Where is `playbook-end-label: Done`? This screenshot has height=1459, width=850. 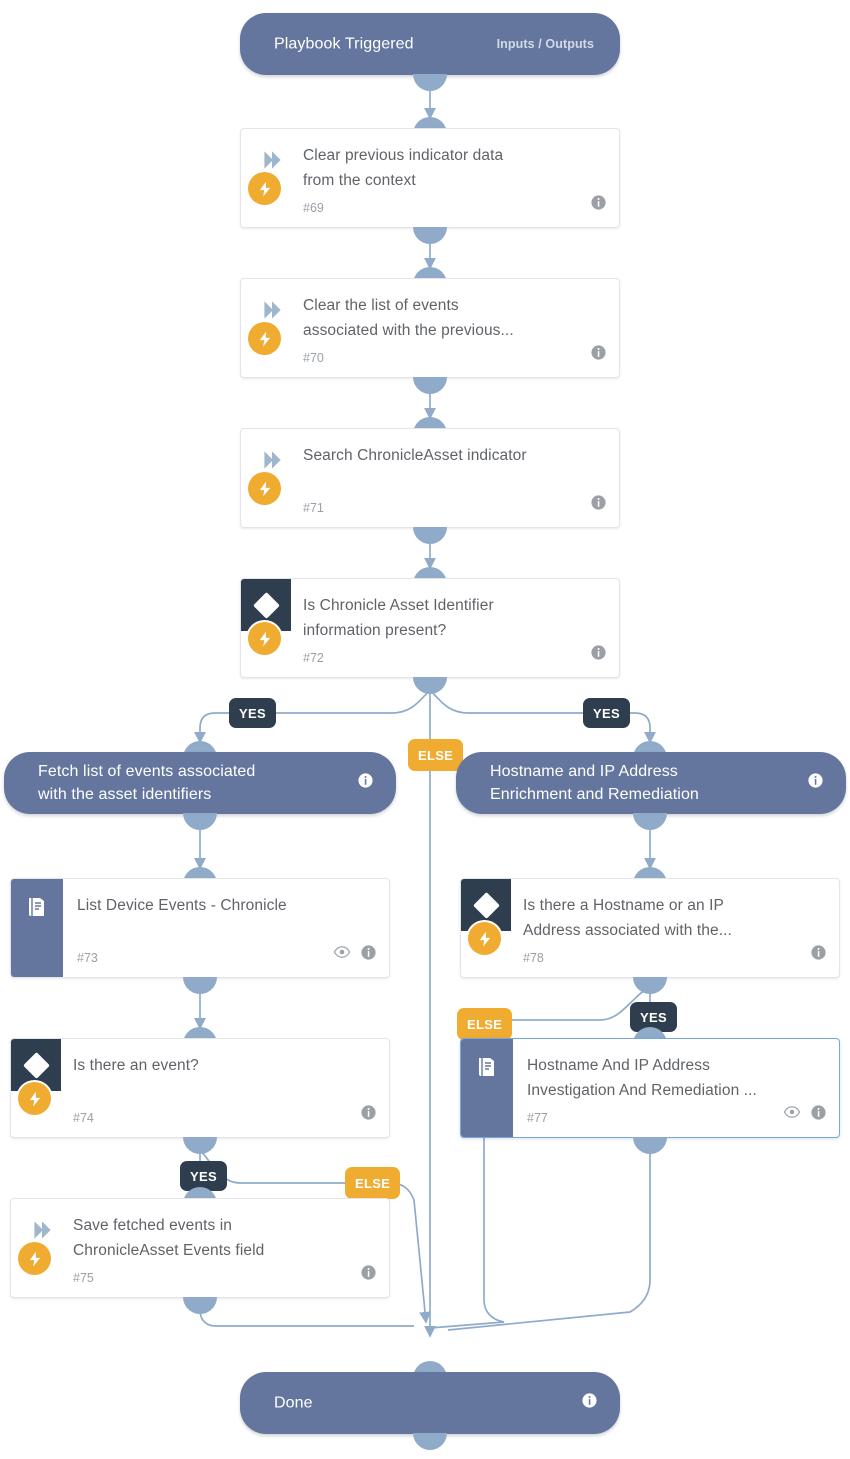
playbook-end-label: Done is located at coordinates (293, 1403).